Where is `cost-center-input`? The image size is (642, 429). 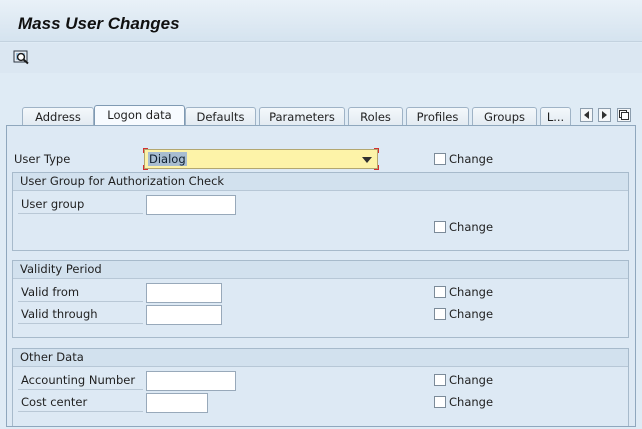
cost-center-input is located at coordinates (177, 403).